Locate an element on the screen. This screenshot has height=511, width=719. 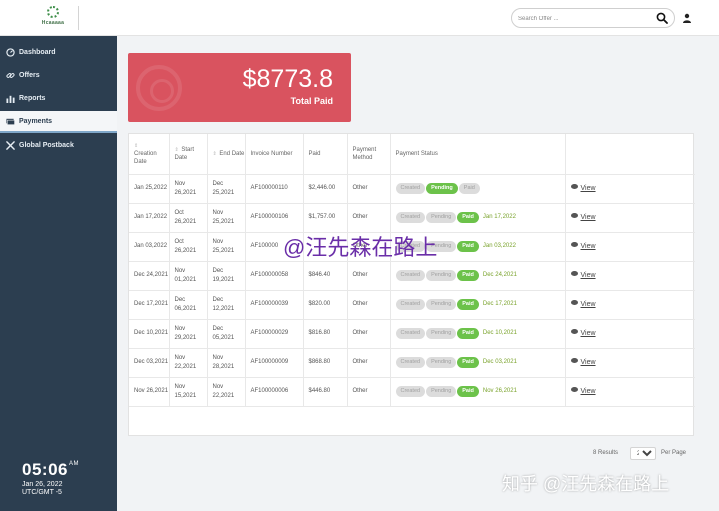
results-count: 8 Results is located at coordinates (606, 453).